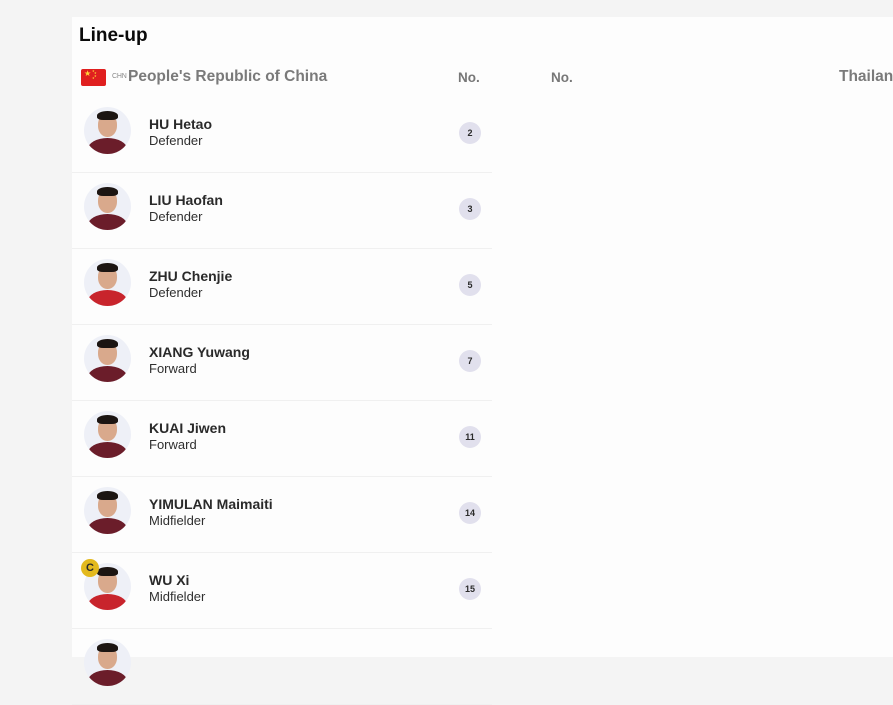 The width and height of the screenshot is (893, 705). I want to click on player-number-badge: 11, so click(470, 437).